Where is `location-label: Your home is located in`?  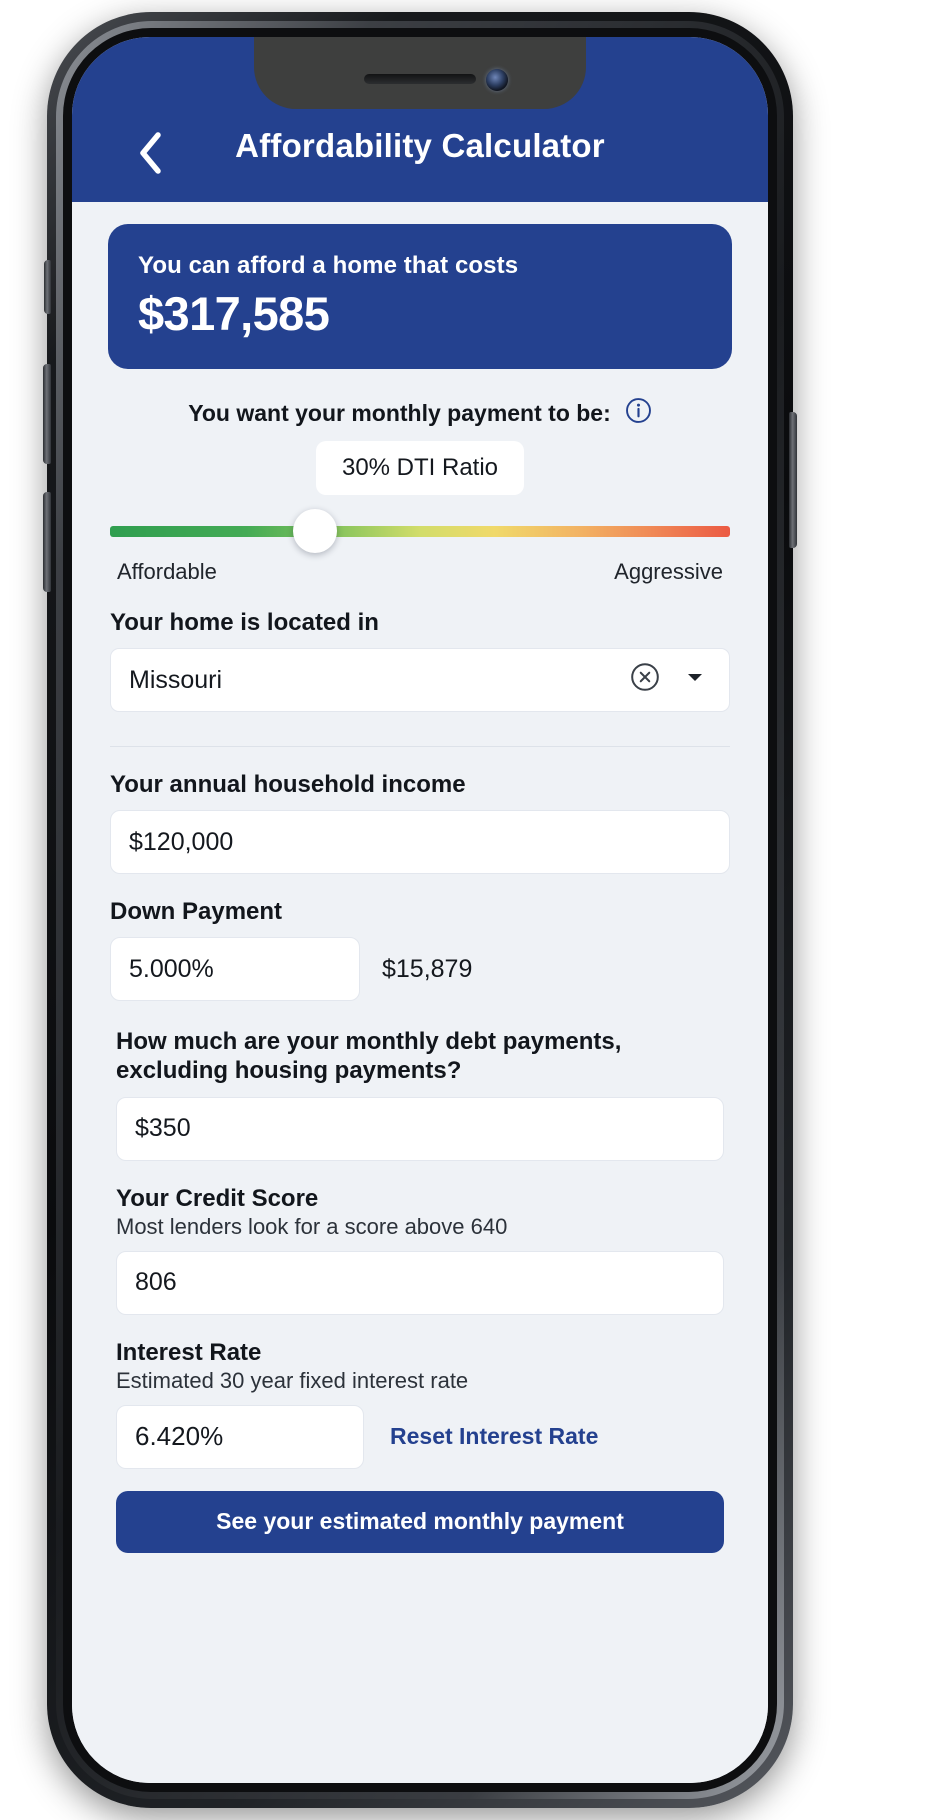
location-label: Your home is located in is located at coordinates (244, 622).